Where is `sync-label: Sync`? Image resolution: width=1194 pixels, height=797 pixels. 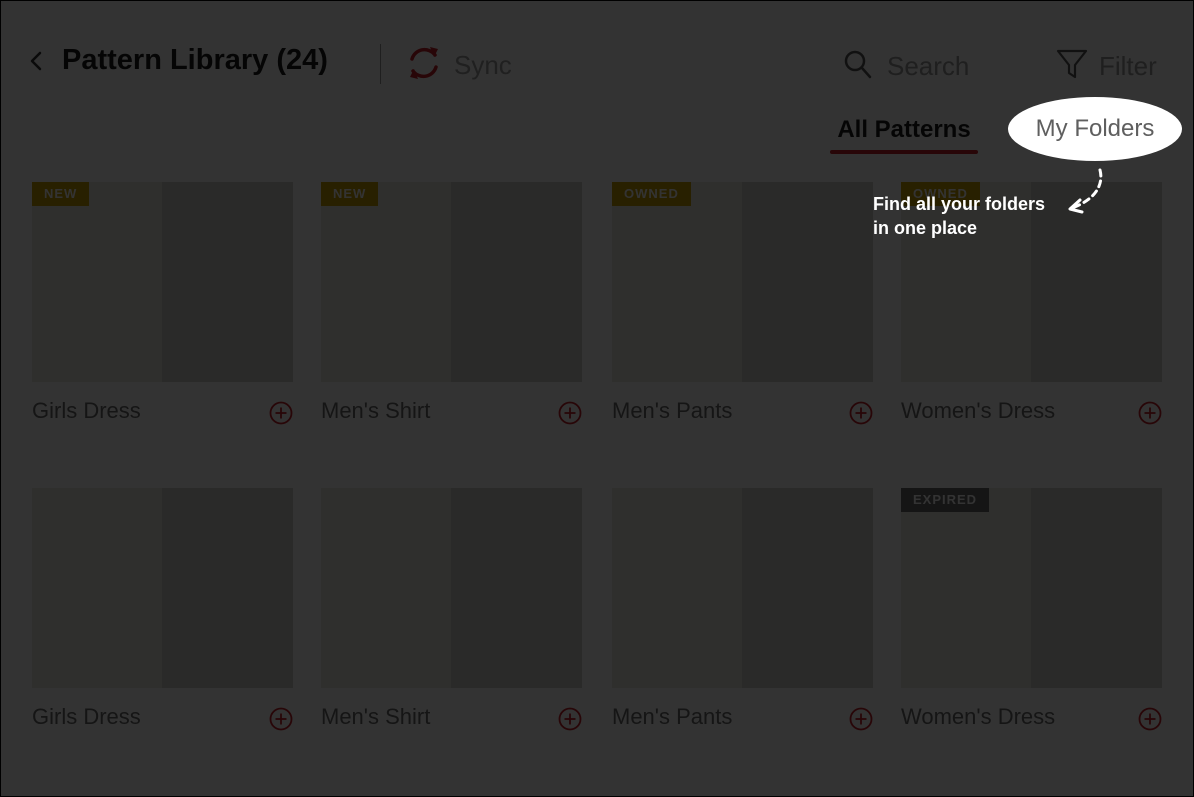
sync-label: Sync is located at coordinates (483, 64).